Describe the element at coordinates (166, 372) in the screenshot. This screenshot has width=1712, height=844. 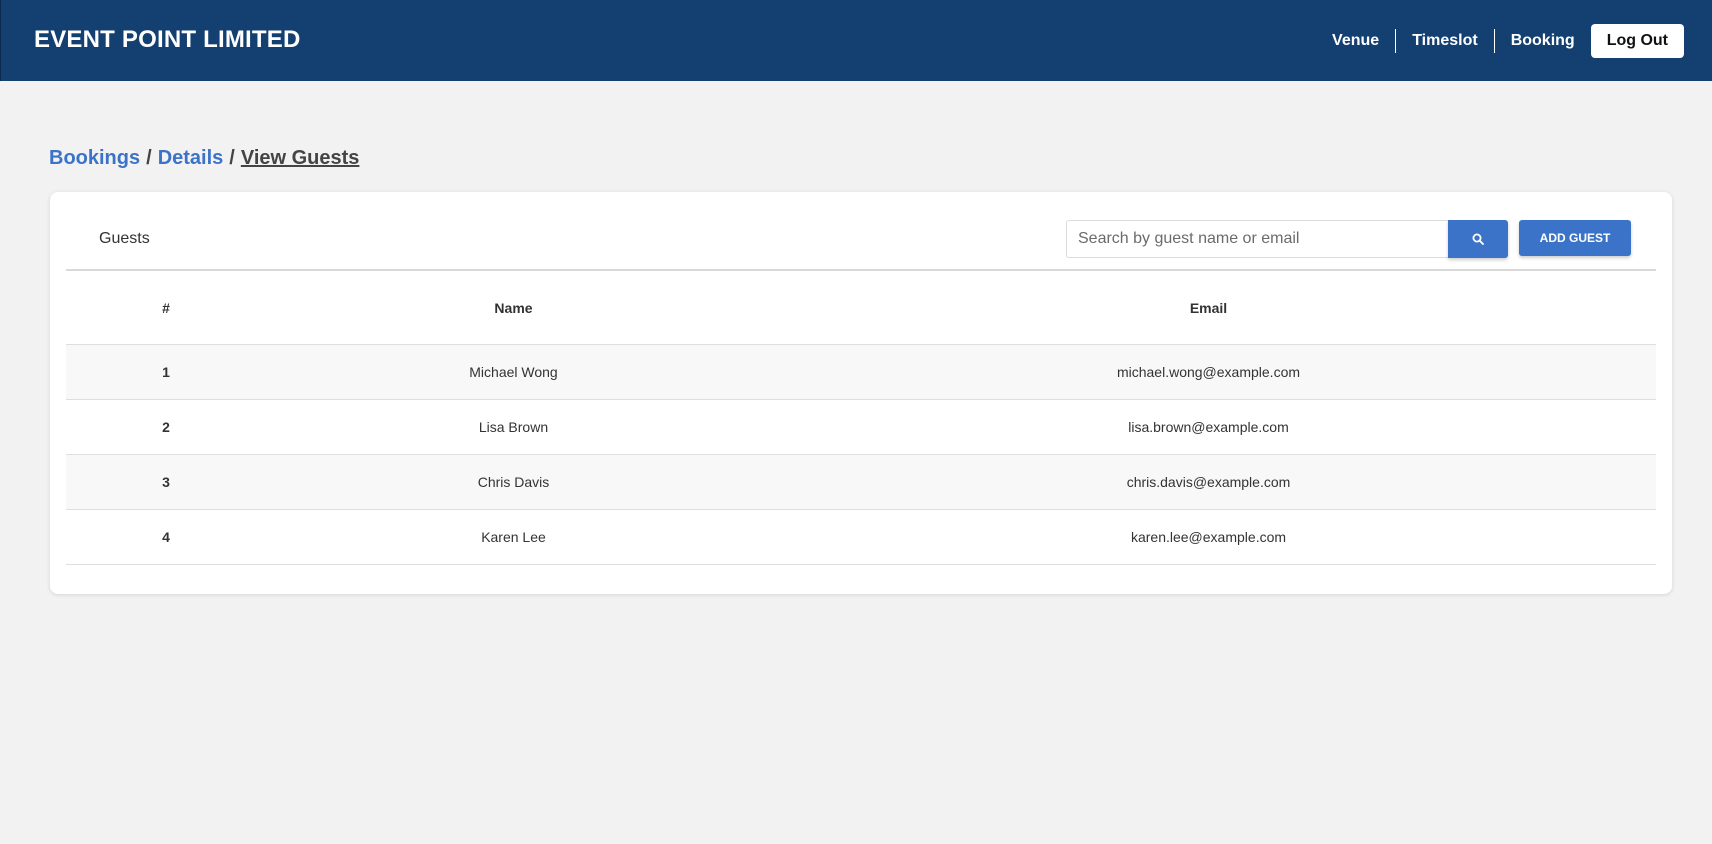
I see `row-number: 1` at that location.